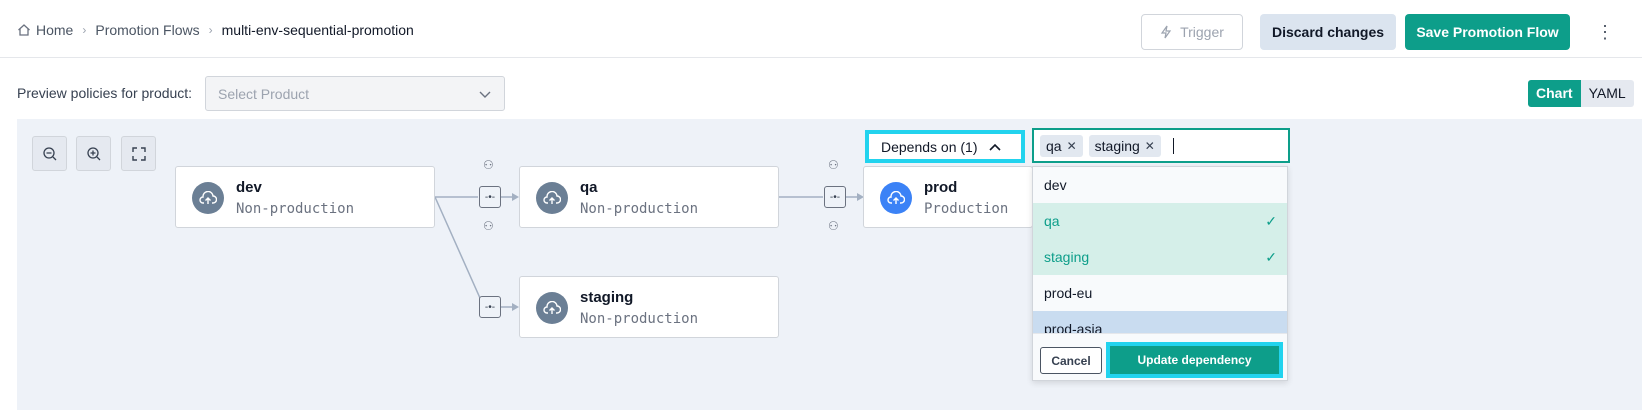 The width and height of the screenshot is (1642, 410). I want to click on option-label: staging, so click(1067, 257).